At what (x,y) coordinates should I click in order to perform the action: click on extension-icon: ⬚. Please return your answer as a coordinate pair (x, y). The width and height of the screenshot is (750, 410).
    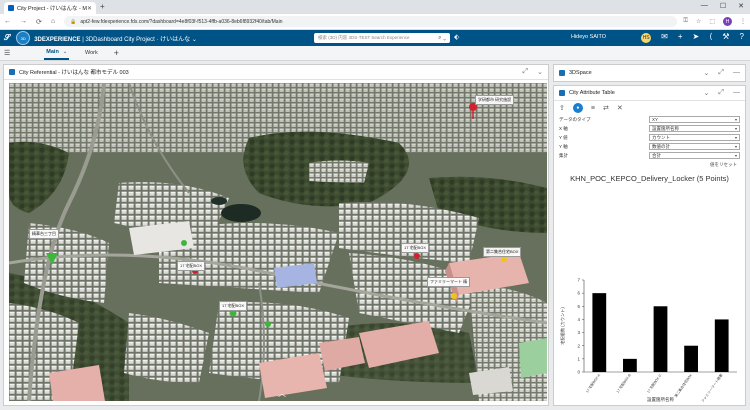
    Looking at the image, I should click on (712, 21).